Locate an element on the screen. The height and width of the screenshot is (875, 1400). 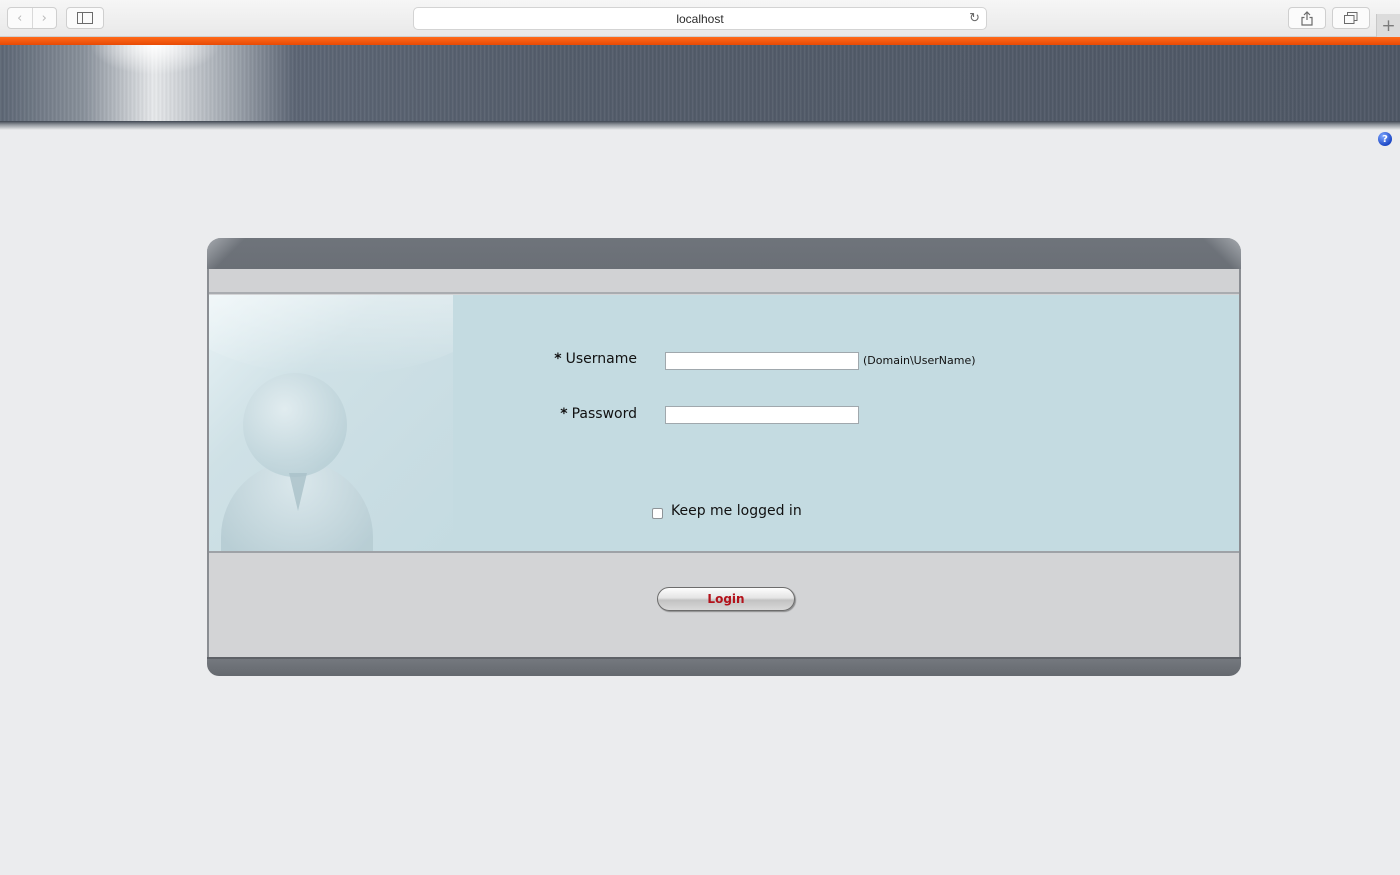
show-tabs-button is located at coordinates (1351, 18).